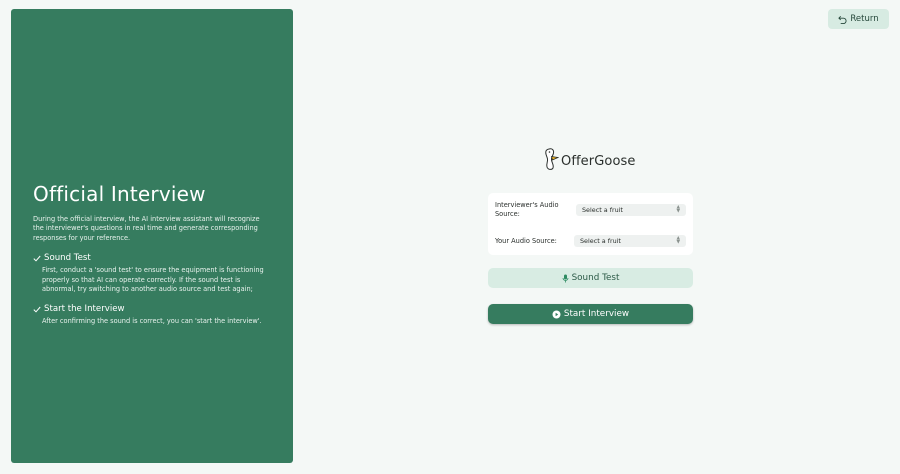  Describe the element at coordinates (598, 161) in the screenshot. I see `logo-text: OfferGoose` at that location.